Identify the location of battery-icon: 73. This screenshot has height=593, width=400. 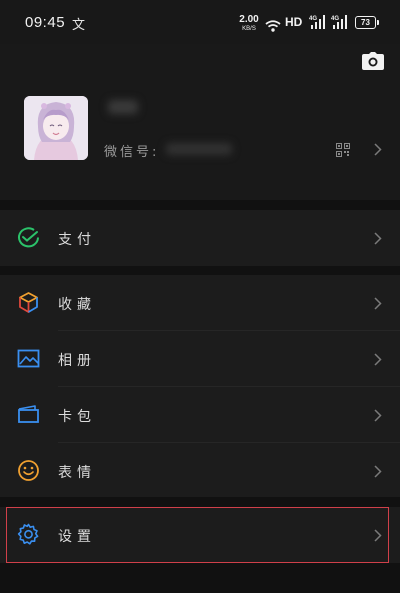
(367, 22).